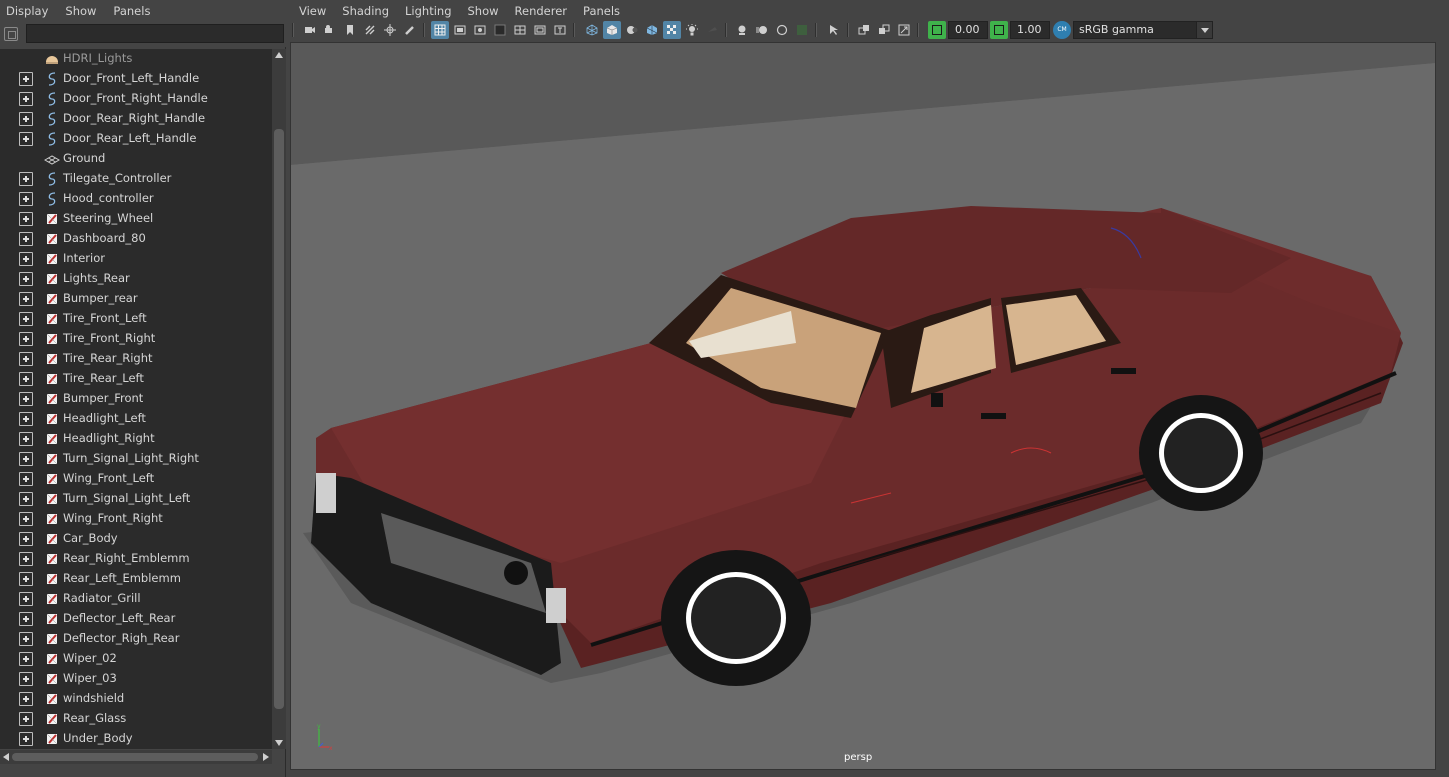 Image resolution: width=1449 pixels, height=777 pixels. I want to click on use-all-lights-icon, so click(692, 30).